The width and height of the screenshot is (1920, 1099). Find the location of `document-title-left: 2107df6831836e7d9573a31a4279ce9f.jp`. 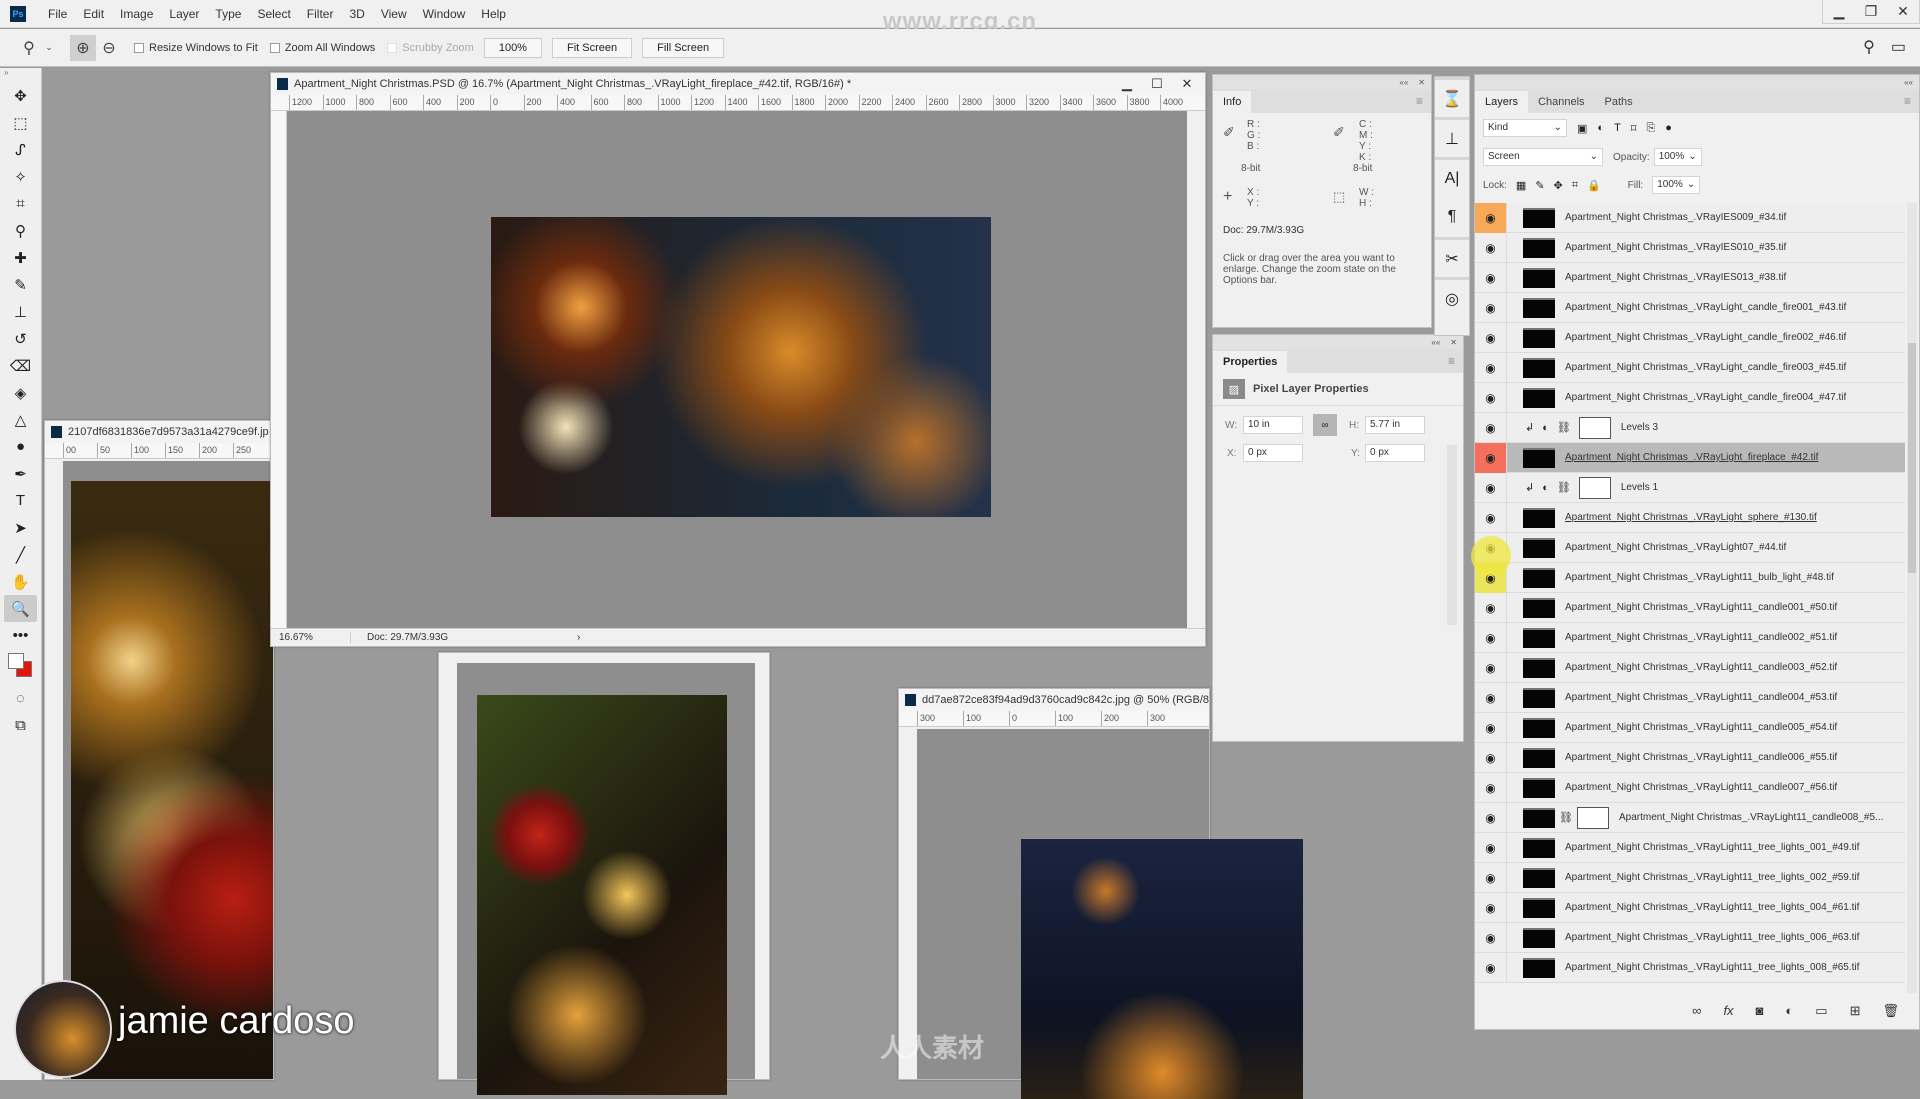

document-title-left: 2107df6831836e7d9573a31a4279ce9f.jp is located at coordinates (159, 432).